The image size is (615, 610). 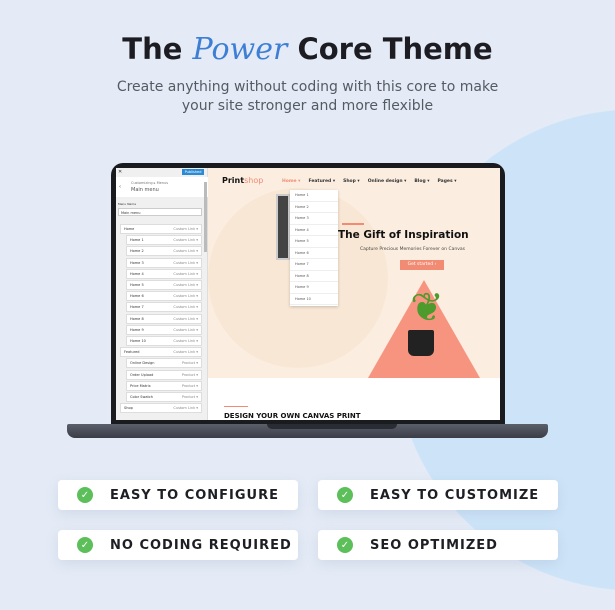 What do you see at coordinates (140, 385) in the screenshot?
I see `menu-item-label: Price Matrix` at bounding box center [140, 385].